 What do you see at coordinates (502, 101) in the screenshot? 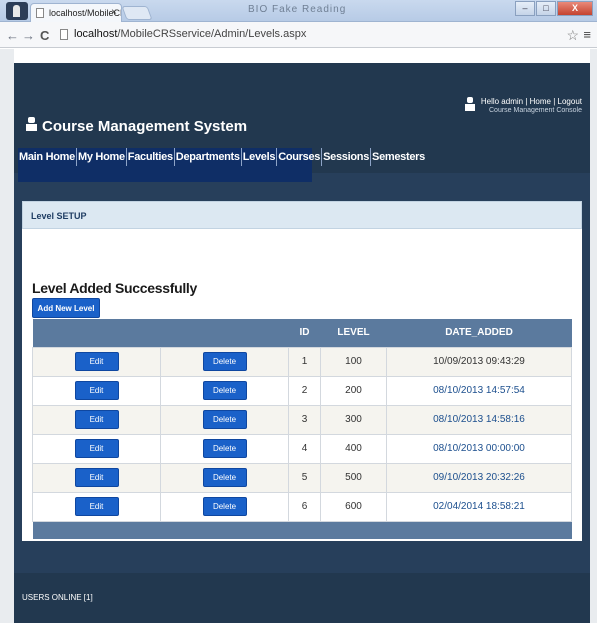
I see `greeting-text: Hello admin` at bounding box center [502, 101].